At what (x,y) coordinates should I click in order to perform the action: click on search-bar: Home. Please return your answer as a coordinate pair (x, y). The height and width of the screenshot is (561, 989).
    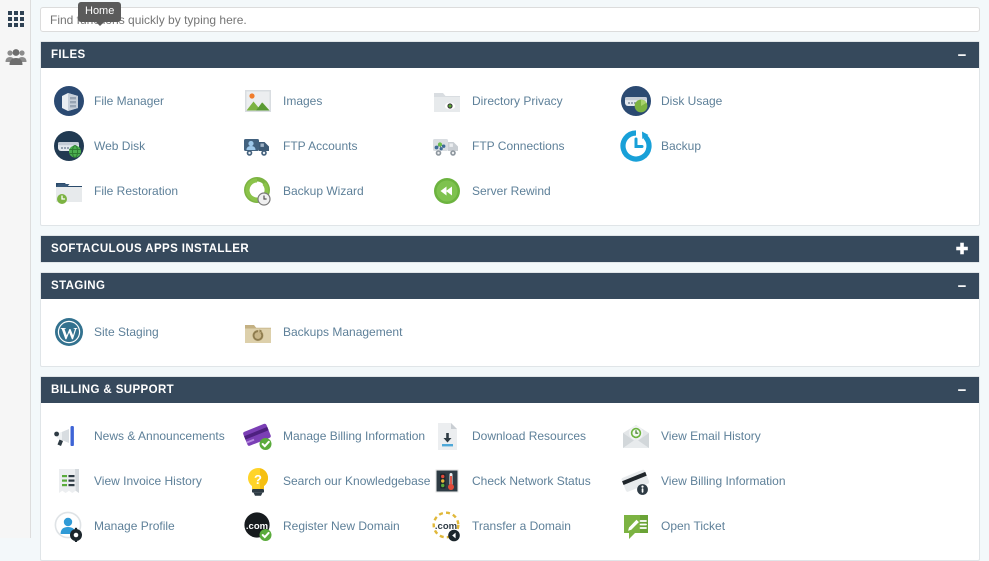
    Looking at the image, I should click on (510, 16).